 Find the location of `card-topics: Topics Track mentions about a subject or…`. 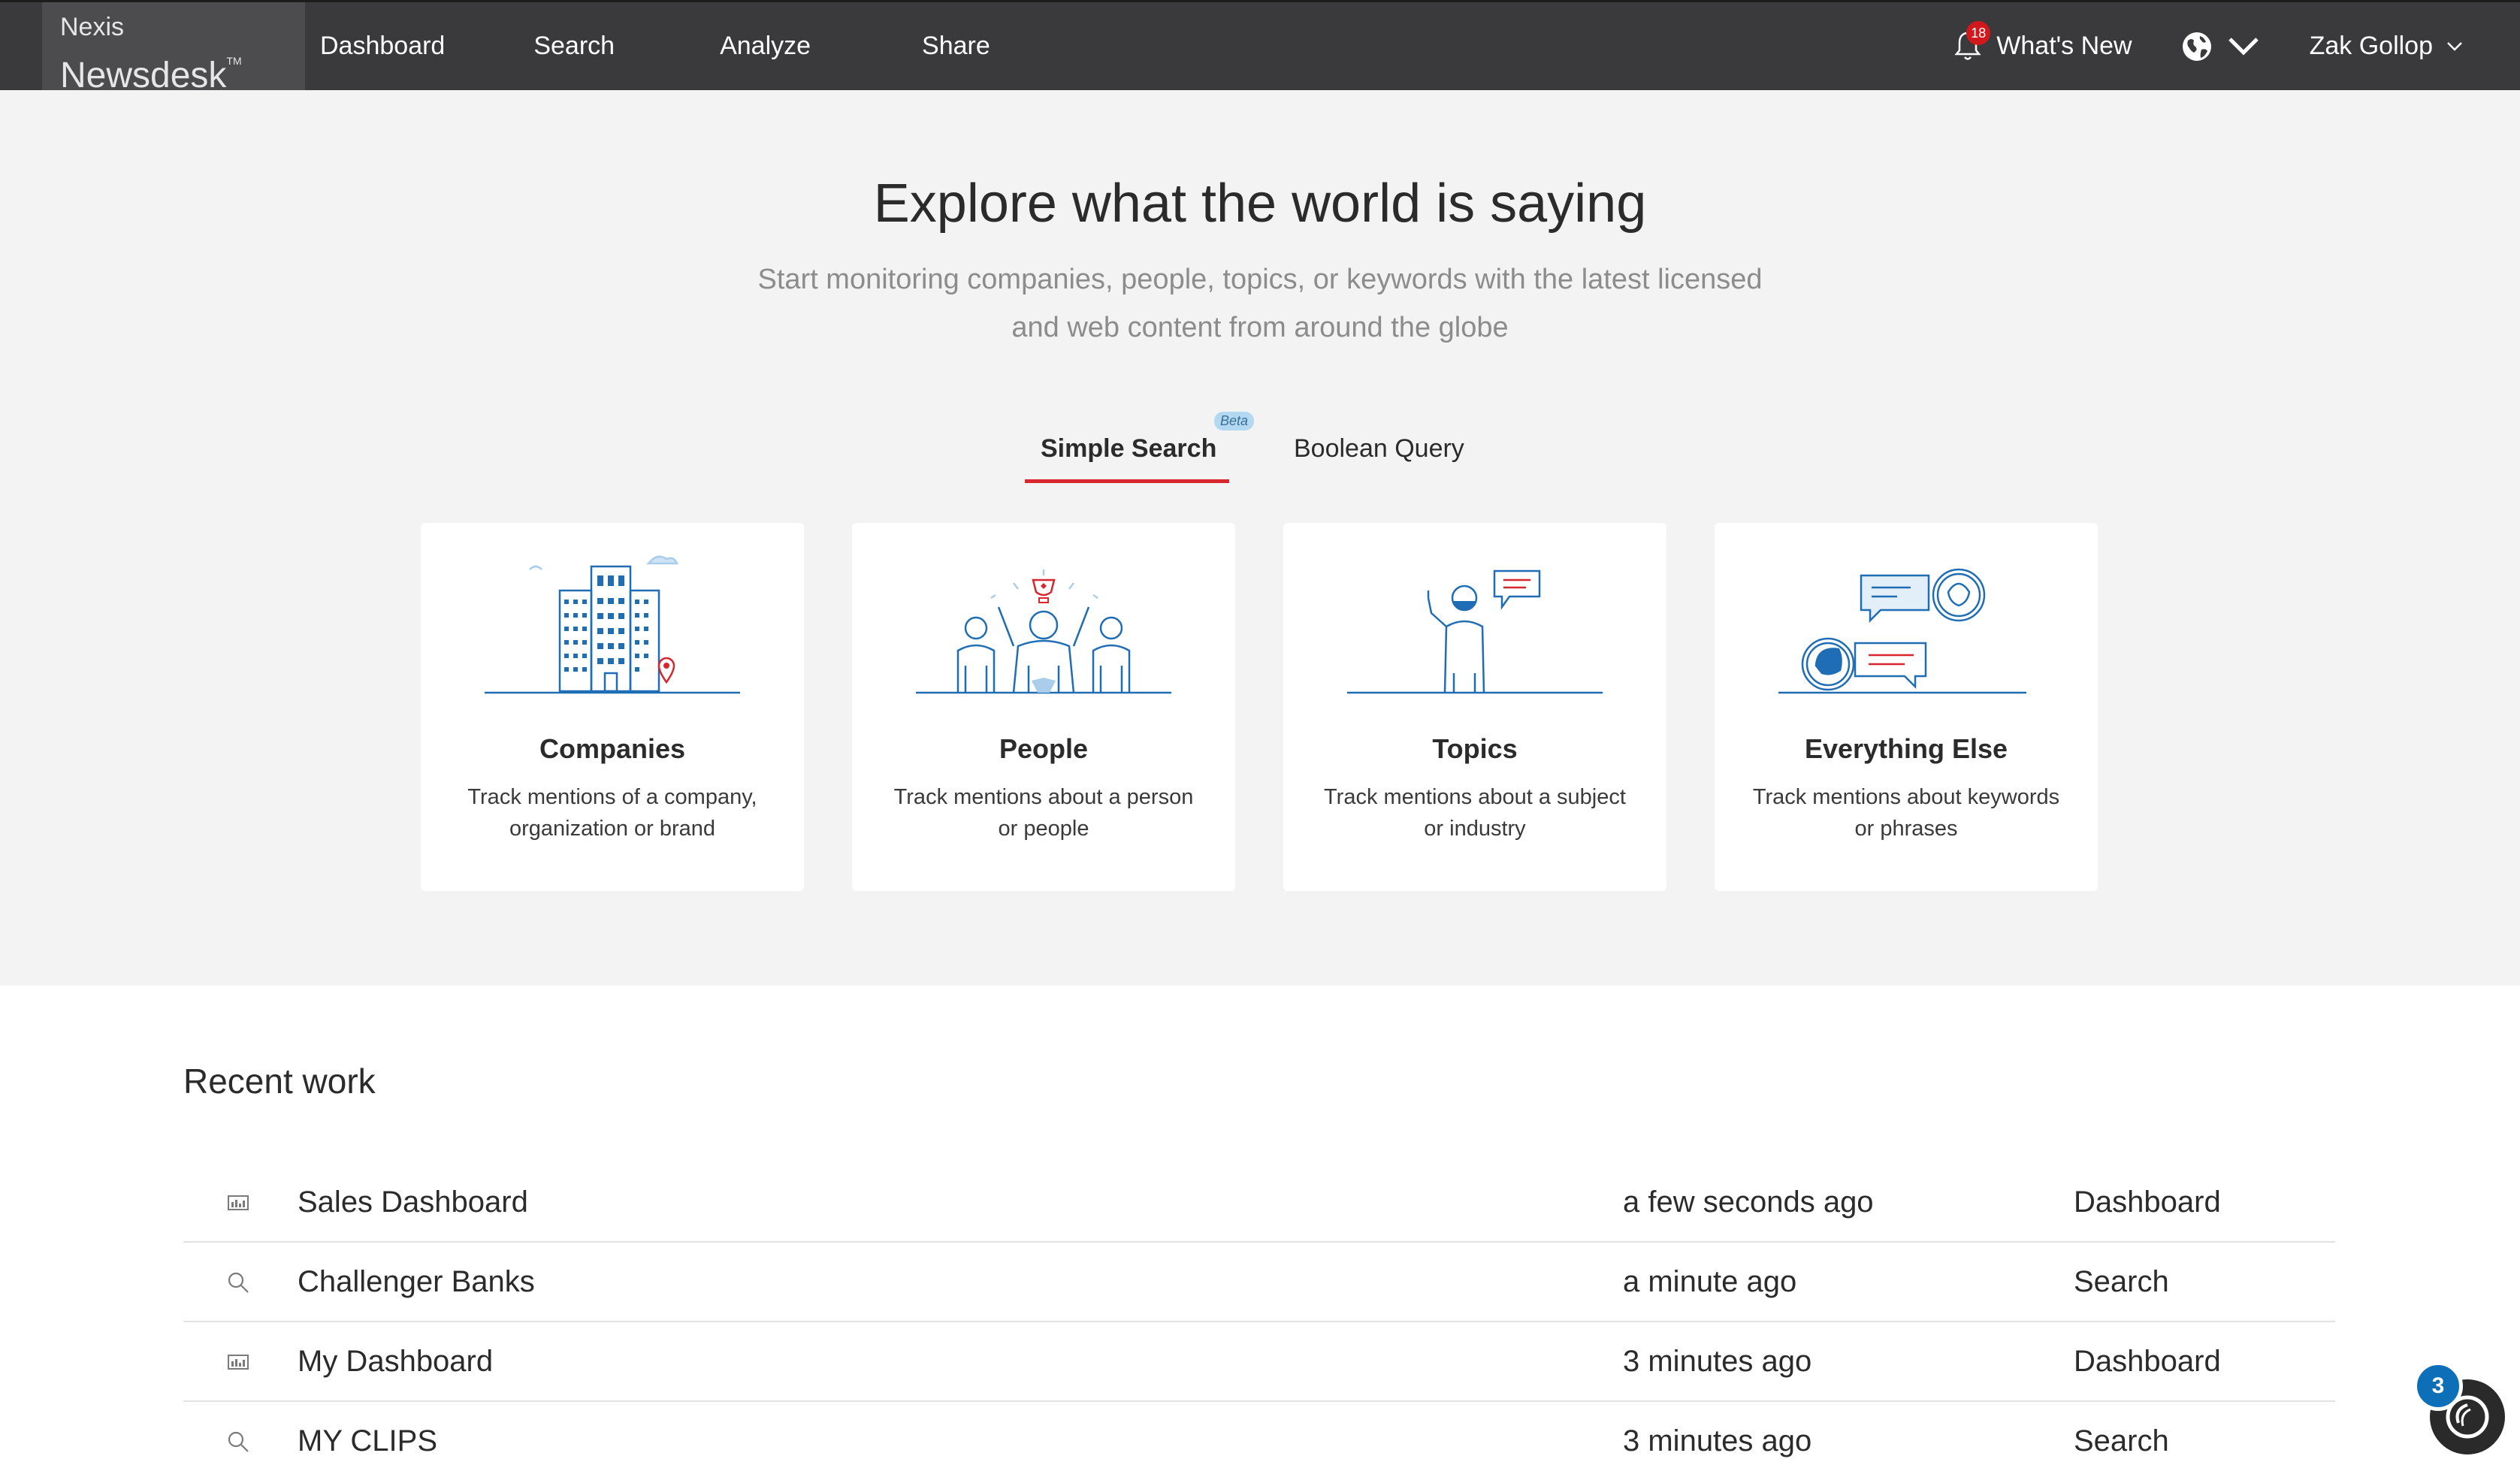

card-topics: Topics Track mentions about a subject or… is located at coordinates (1474, 707).